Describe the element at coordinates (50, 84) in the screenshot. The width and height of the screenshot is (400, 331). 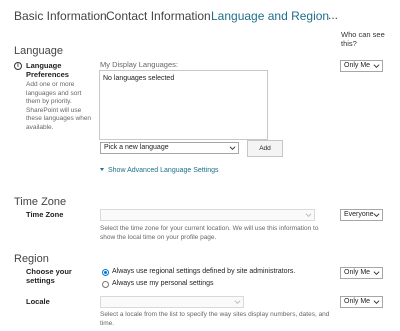
I see `desc-line: Add one or more` at that location.